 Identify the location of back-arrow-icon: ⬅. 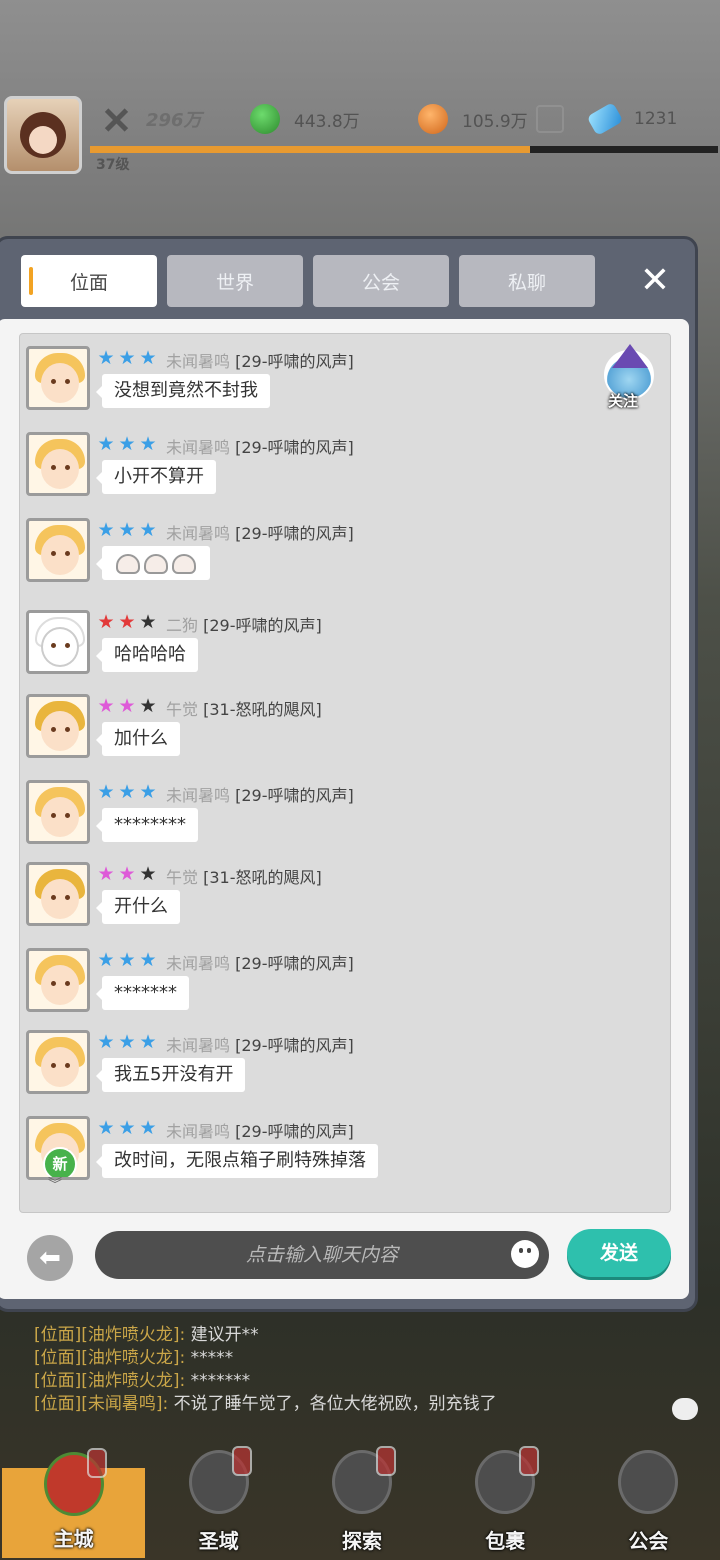
(50, 1258).